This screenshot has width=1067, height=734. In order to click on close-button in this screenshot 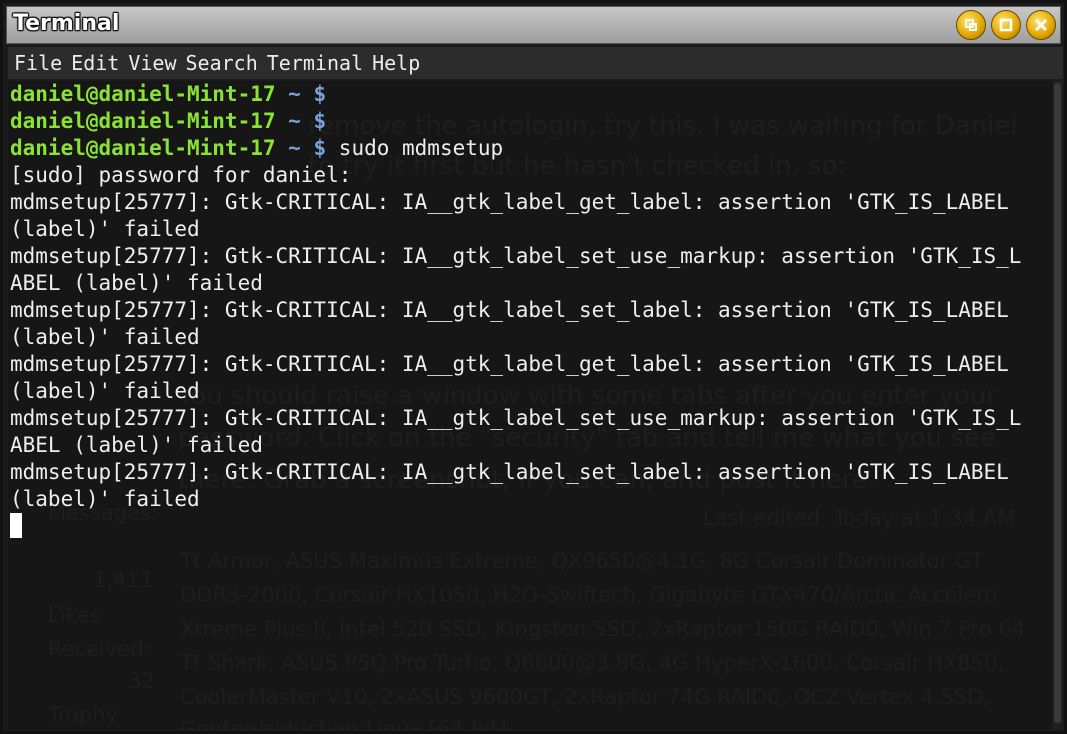, I will do `click(1041, 25)`.